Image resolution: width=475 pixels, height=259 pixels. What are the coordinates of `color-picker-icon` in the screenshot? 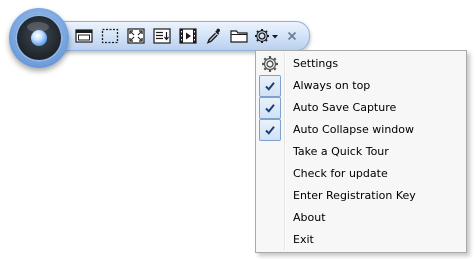 It's located at (214, 36).